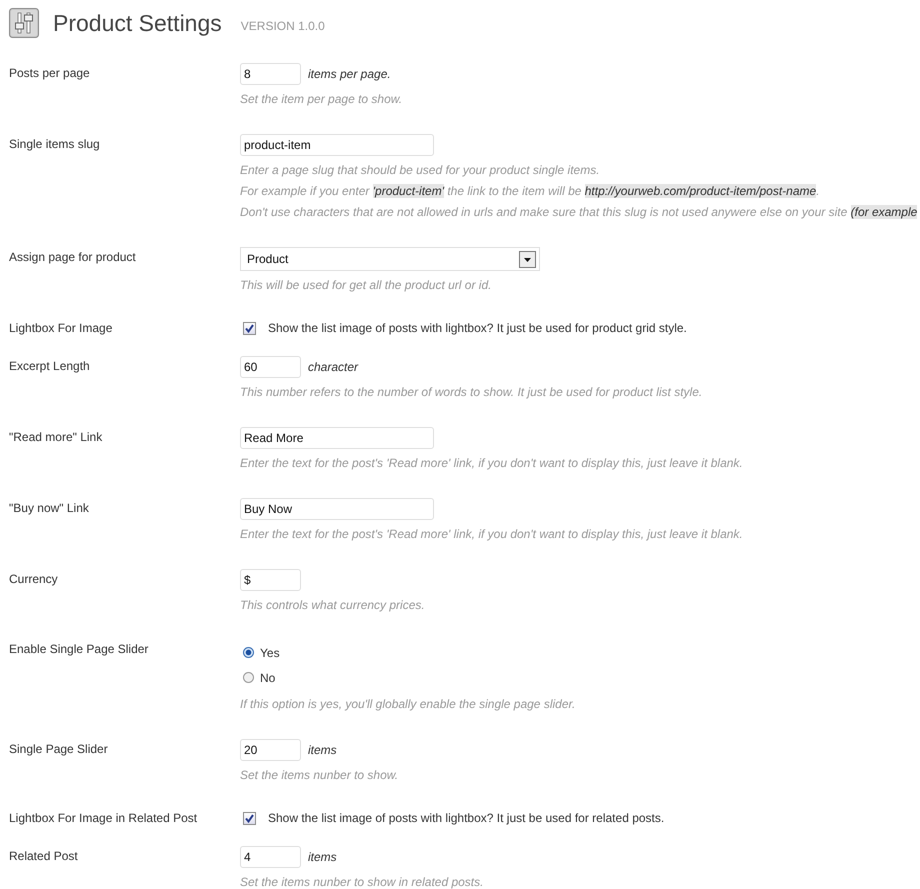 The width and height of the screenshot is (920, 889). Describe the element at coordinates (270, 367) in the screenshot. I see `text-field: 60` at that location.